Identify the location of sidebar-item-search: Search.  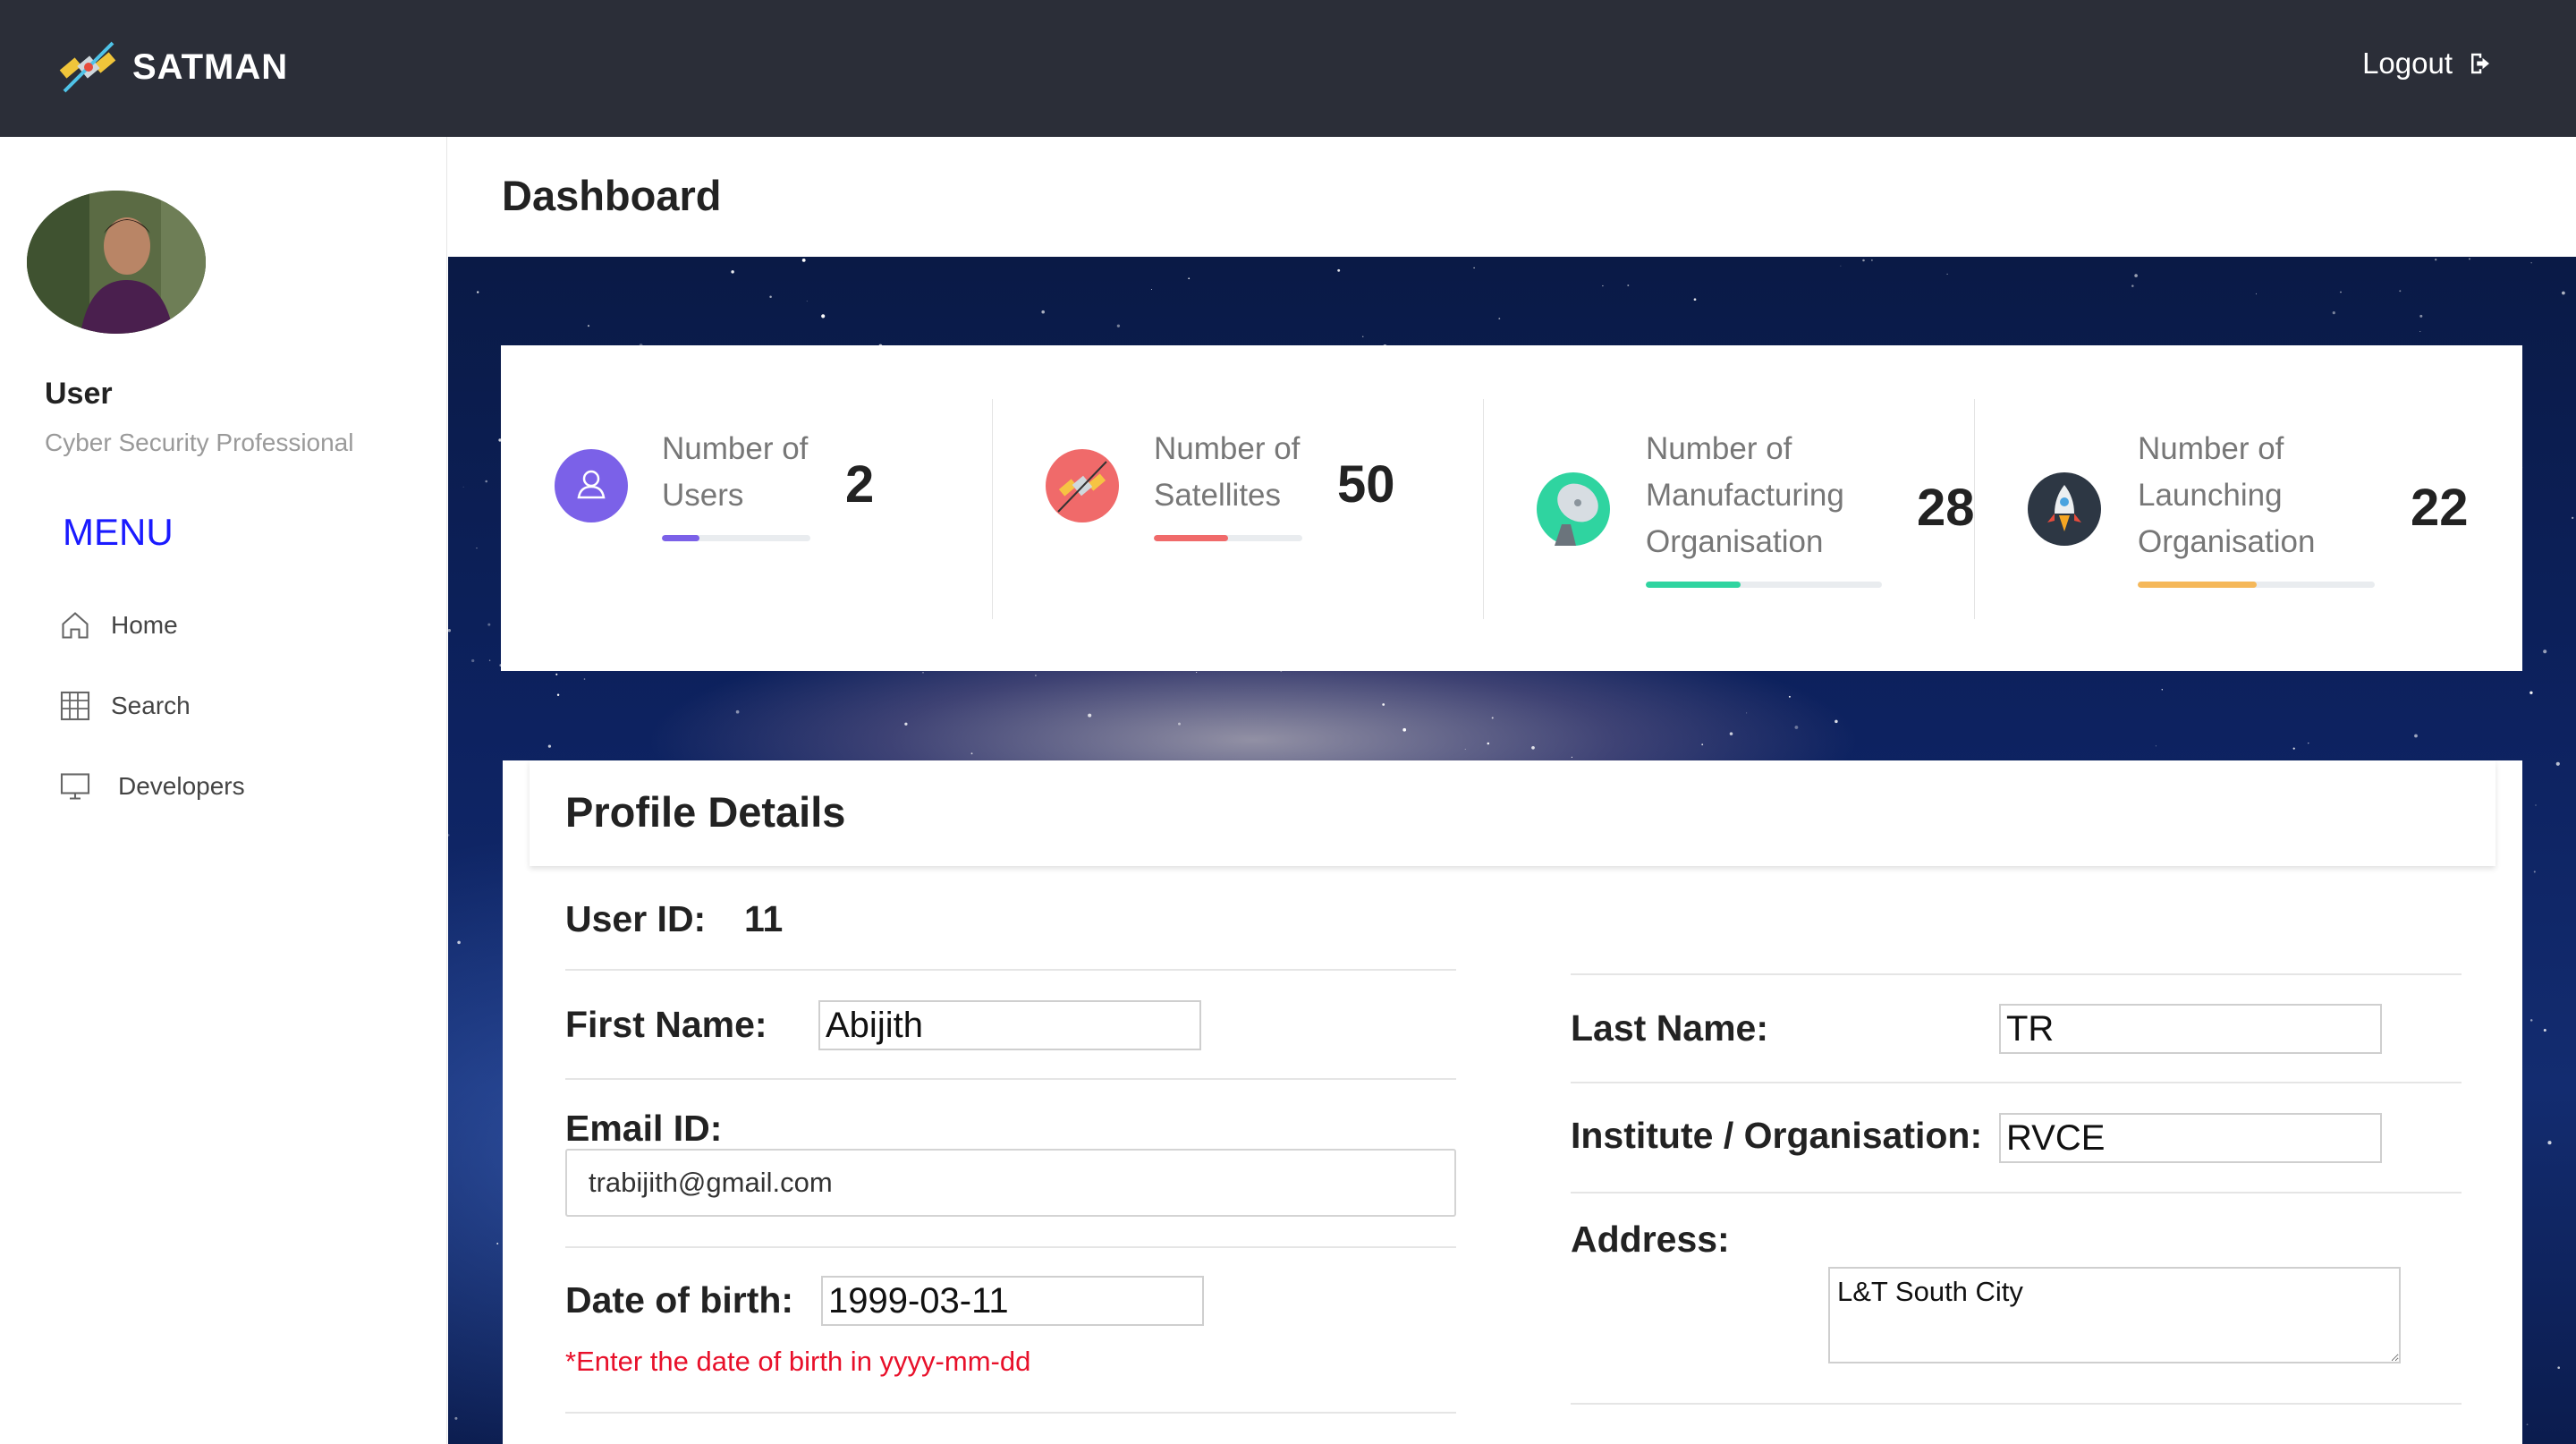
(125, 706).